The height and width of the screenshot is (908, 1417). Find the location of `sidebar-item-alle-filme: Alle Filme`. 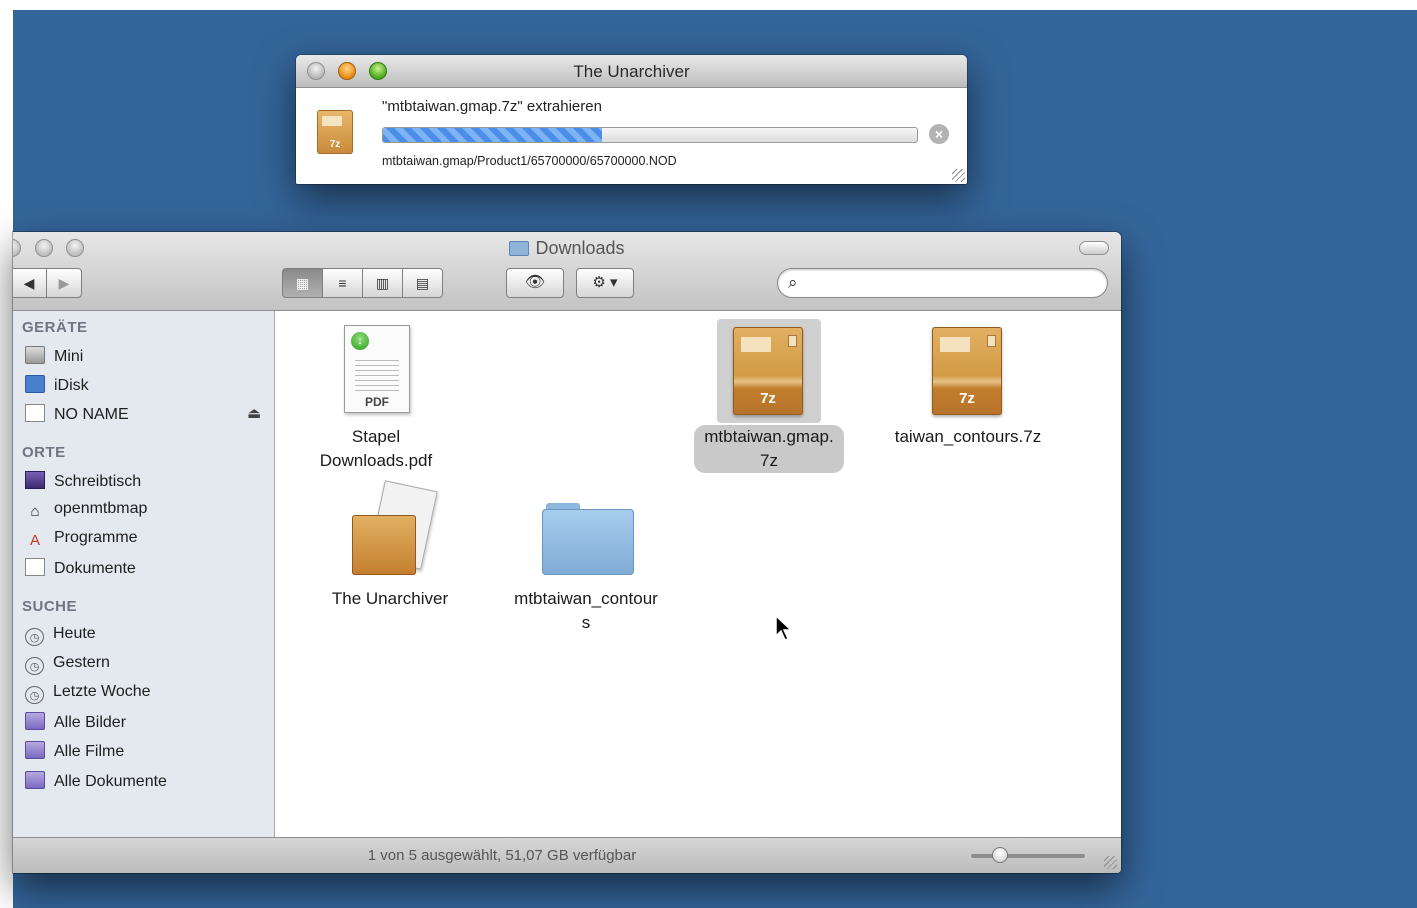

sidebar-item-alle-filme: Alle Filme is located at coordinates (74, 753).